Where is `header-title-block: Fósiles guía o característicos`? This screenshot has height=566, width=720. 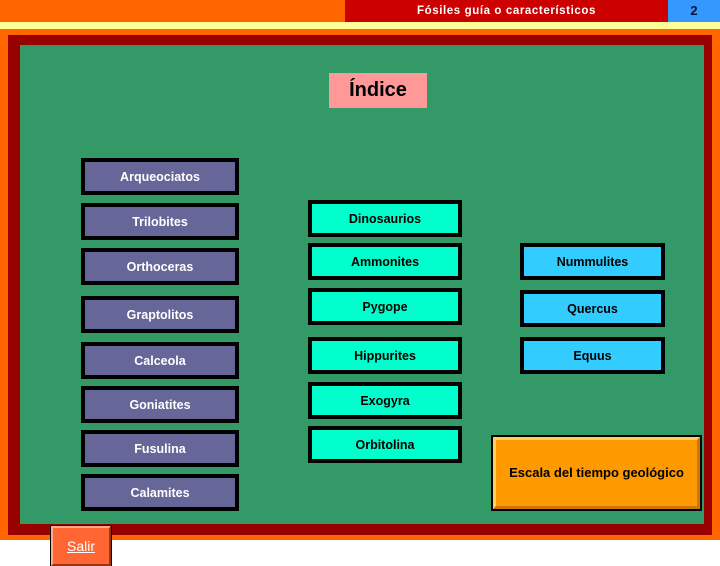
header-title-block: Fósiles guía o característicos is located at coordinates (506, 11).